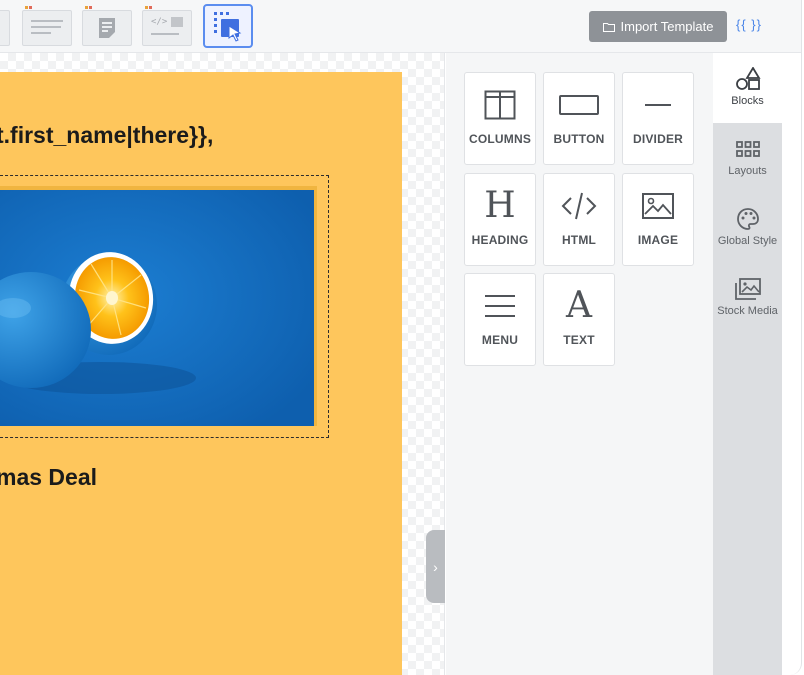  What do you see at coordinates (658, 105) in the screenshot?
I see `divider-icon` at bounding box center [658, 105].